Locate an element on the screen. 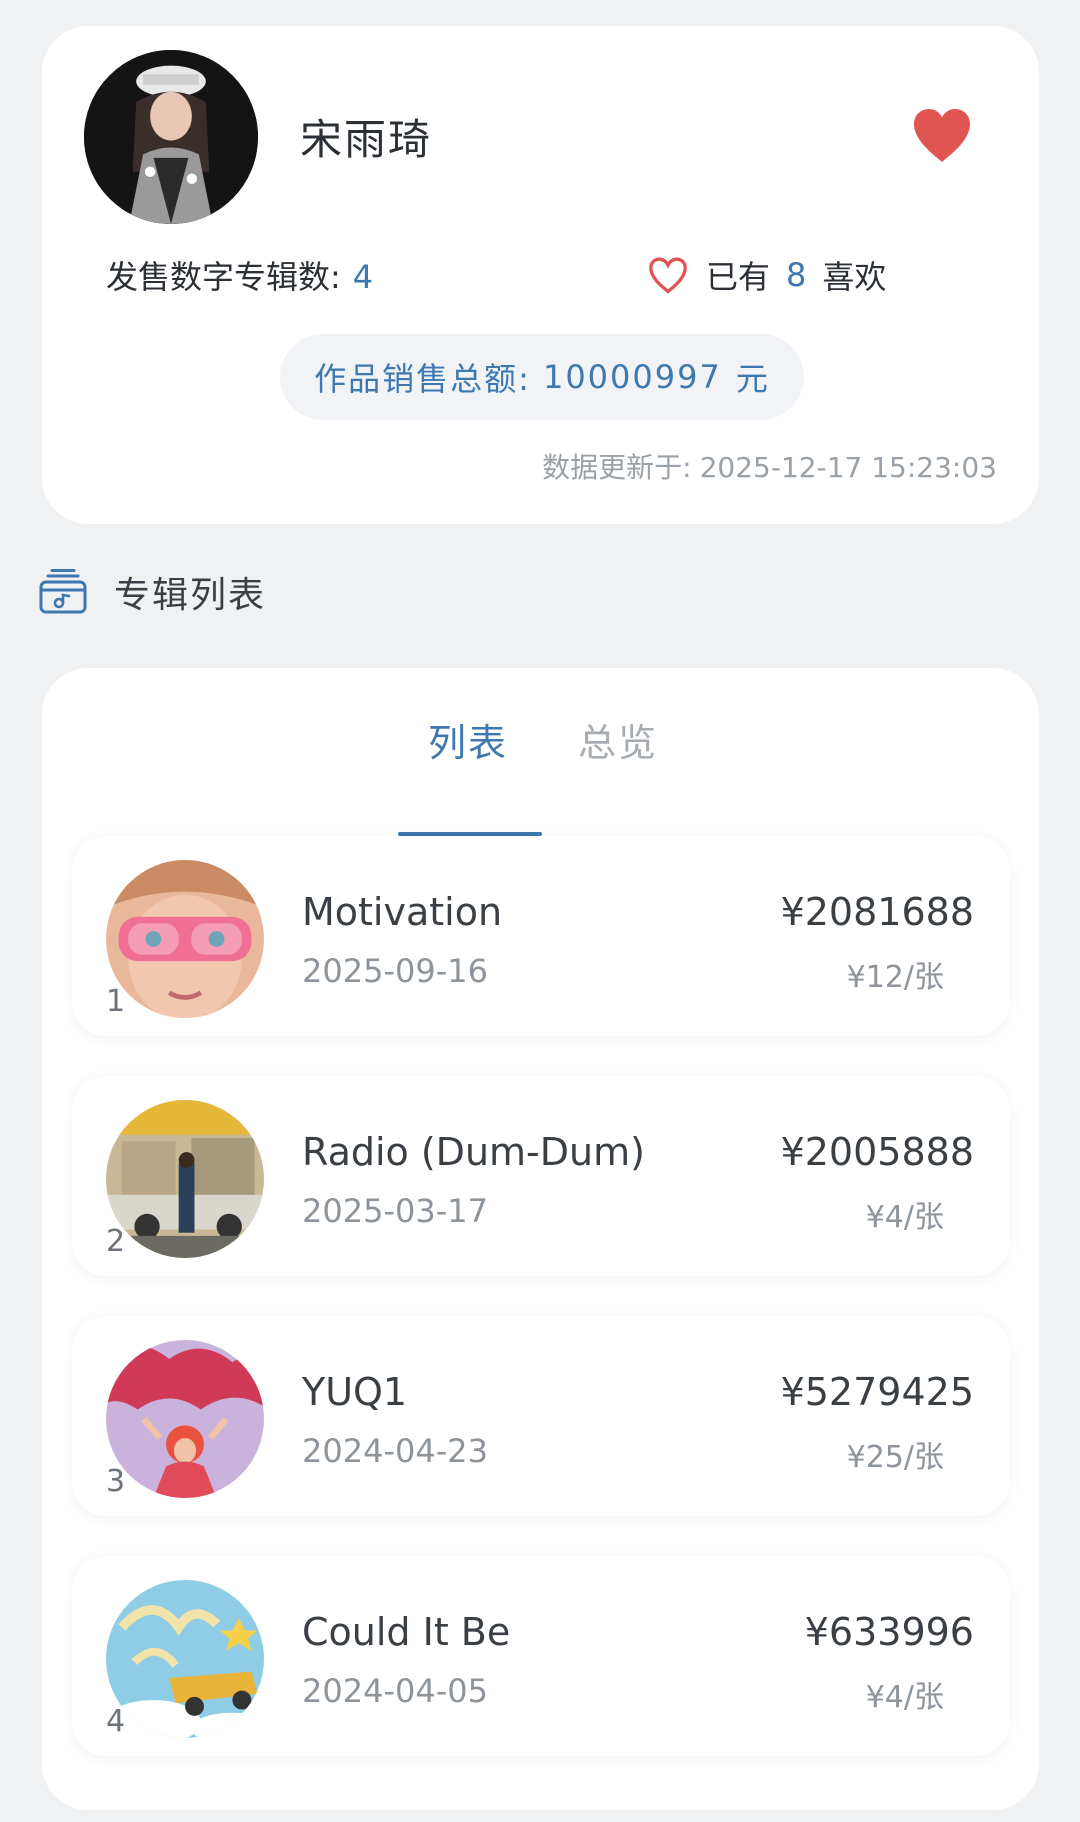 This screenshot has width=1080, height=1822. album-title: Could It Be is located at coordinates (406, 1632).